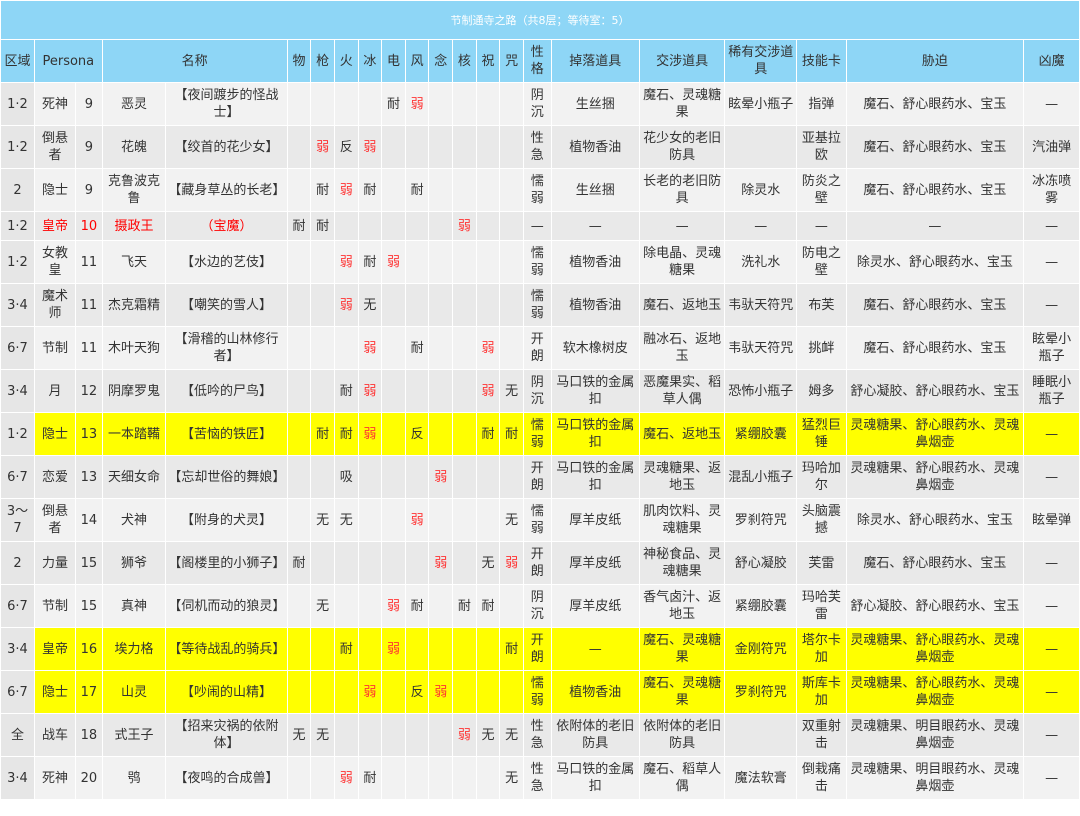  What do you see at coordinates (595, 61) in the screenshot?
I see `col-header: 掉落道具` at bounding box center [595, 61].